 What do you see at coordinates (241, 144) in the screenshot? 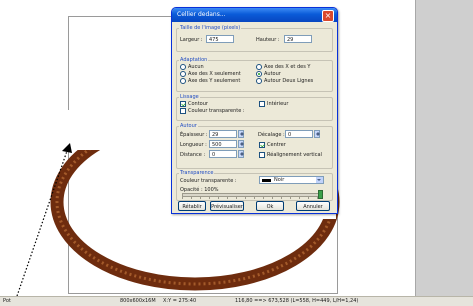
I see `longueur-spinner` at bounding box center [241, 144].